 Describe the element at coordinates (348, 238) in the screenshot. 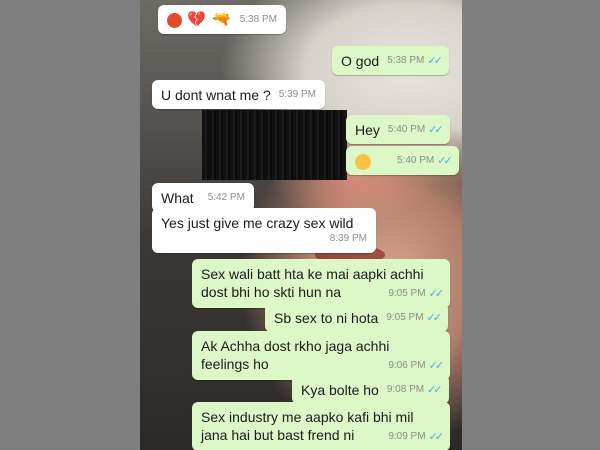

I see `message-time: 8:39 PM` at that location.